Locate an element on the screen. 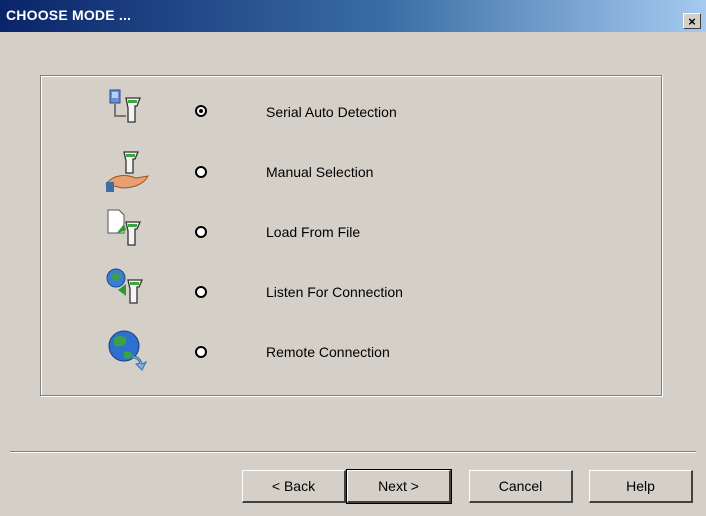  close-icon: × is located at coordinates (692, 21).